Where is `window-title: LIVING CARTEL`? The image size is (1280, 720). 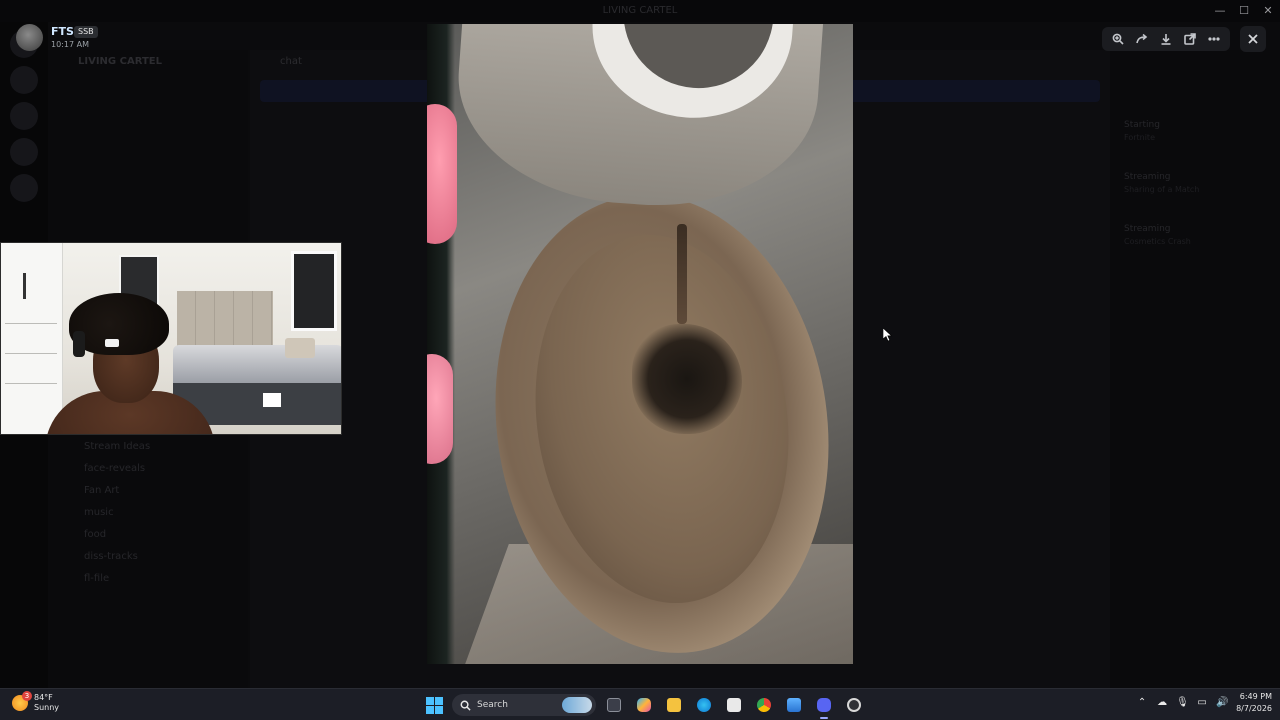 window-title: LIVING CARTEL is located at coordinates (640, 11).